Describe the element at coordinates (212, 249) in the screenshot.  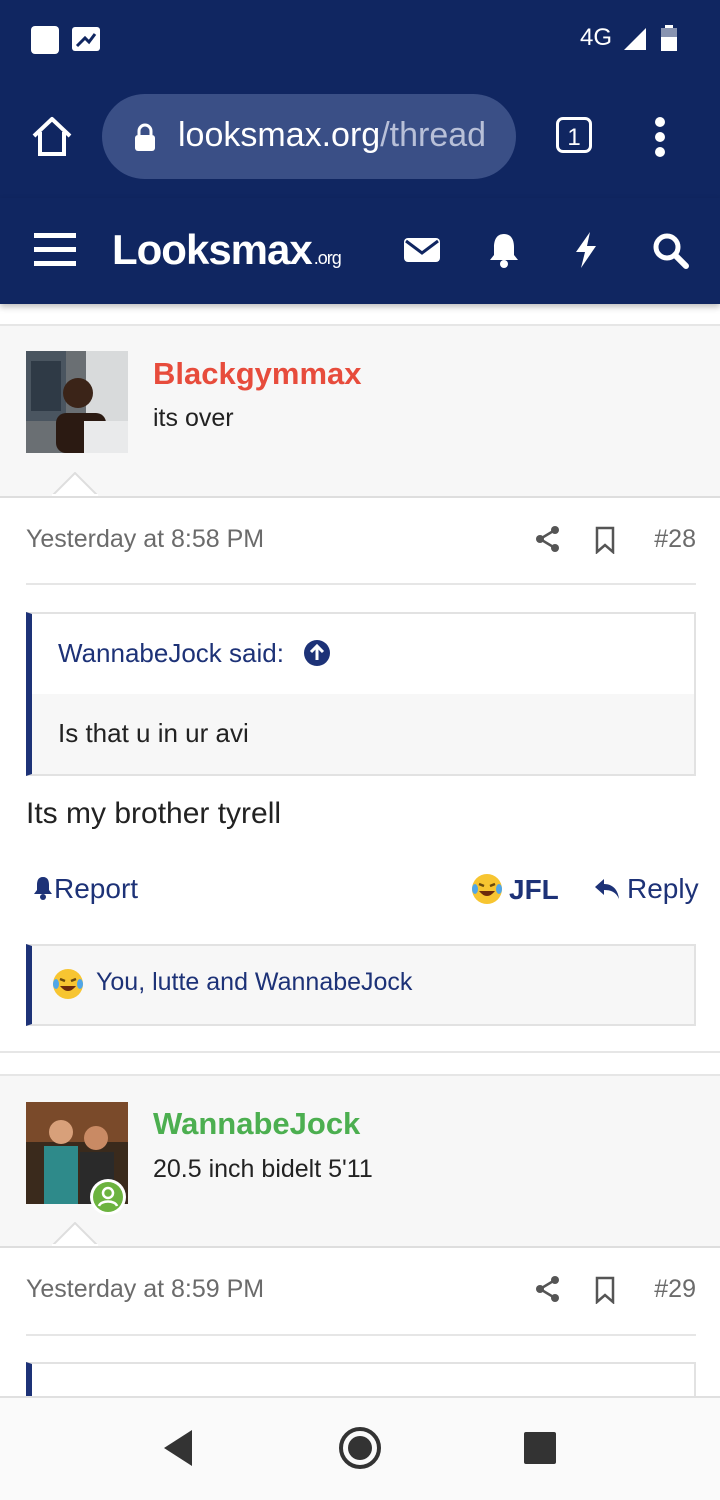
I see `logo-text: Looksmax` at that location.